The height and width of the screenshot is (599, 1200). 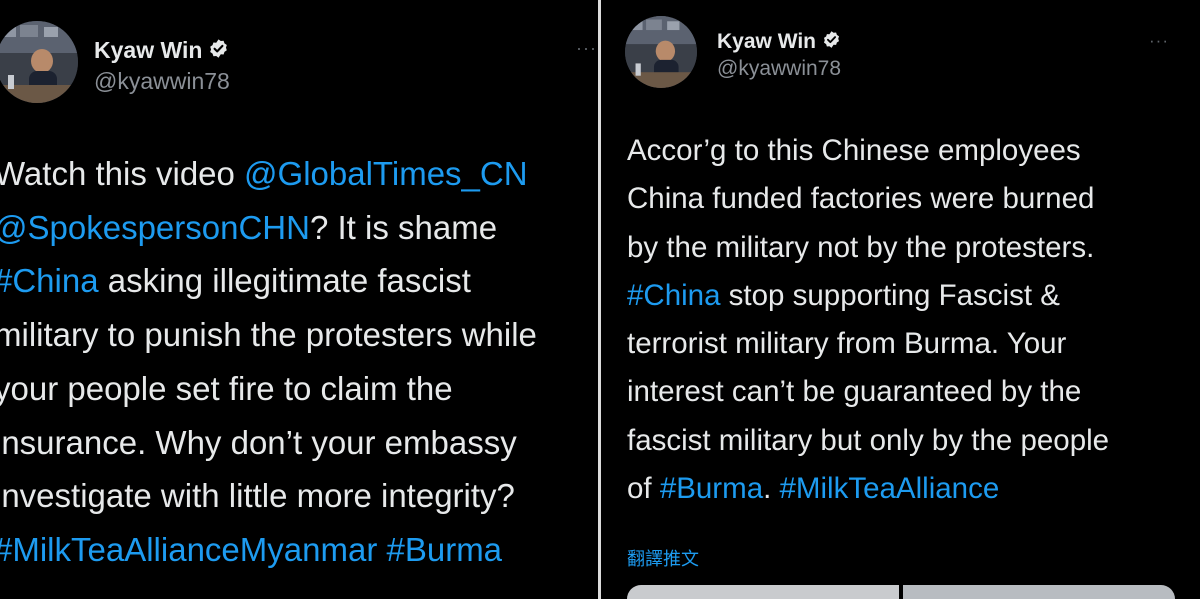 What do you see at coordinates (890, 295) in the screenshot?
I see `tweet-text-segment: stop supporting Fascist &` at bounding box center [890, 295].